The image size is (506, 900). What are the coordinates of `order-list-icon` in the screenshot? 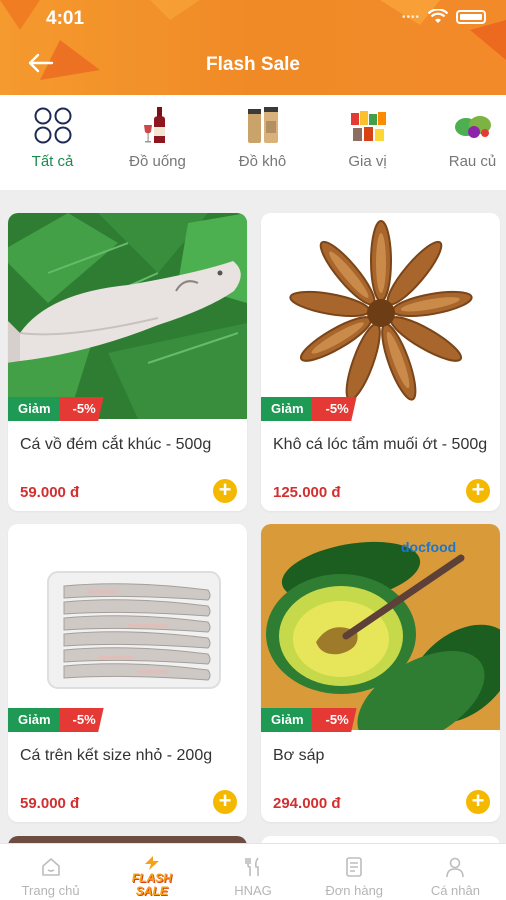 It's located at (354, 867).